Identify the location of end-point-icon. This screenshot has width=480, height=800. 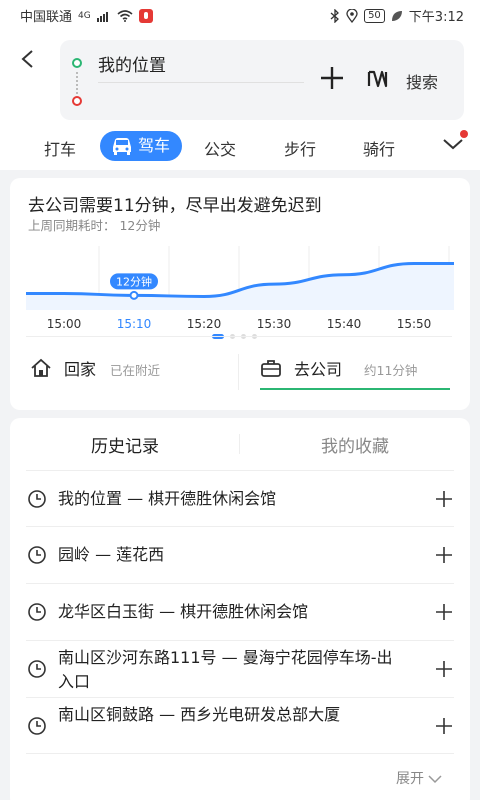
(77, 101).